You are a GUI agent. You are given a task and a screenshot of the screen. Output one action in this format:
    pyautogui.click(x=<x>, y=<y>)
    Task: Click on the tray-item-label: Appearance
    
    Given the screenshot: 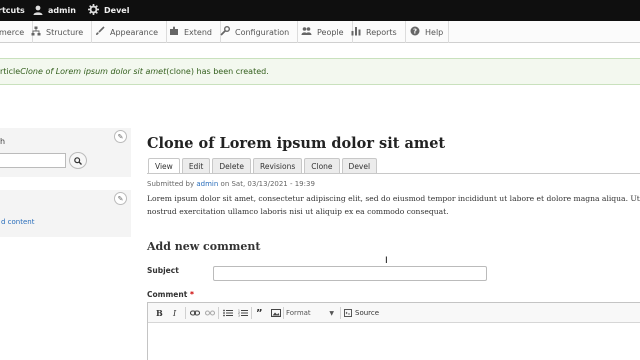 What is the action you would take?
    pyautogui.click(x=134, y=32)
    